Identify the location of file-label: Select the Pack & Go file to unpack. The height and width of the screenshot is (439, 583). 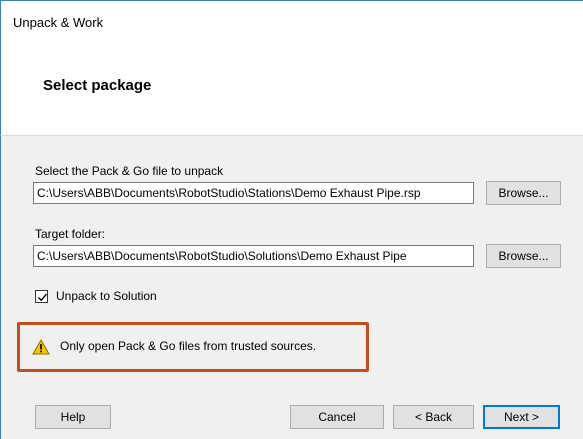
(129, 171).